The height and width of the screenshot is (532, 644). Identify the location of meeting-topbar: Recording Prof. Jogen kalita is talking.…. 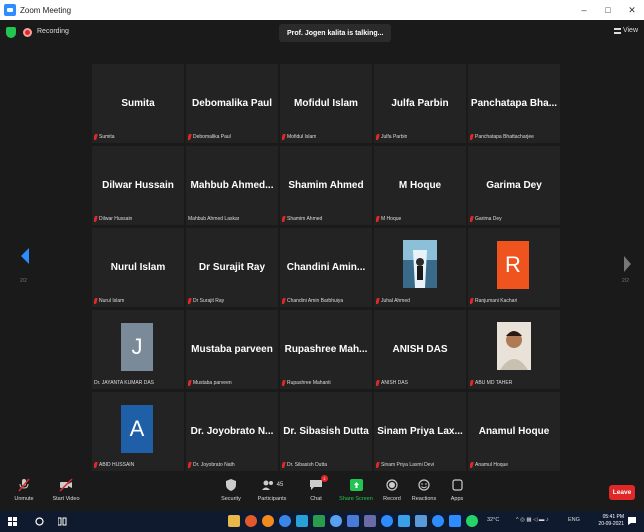
(322, 33).